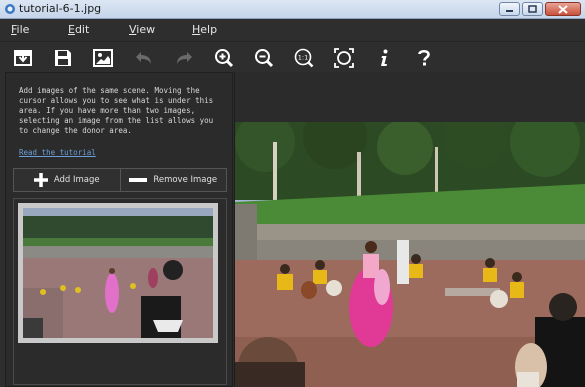  I want to click on thumbnail-photo, so click(118, 273).